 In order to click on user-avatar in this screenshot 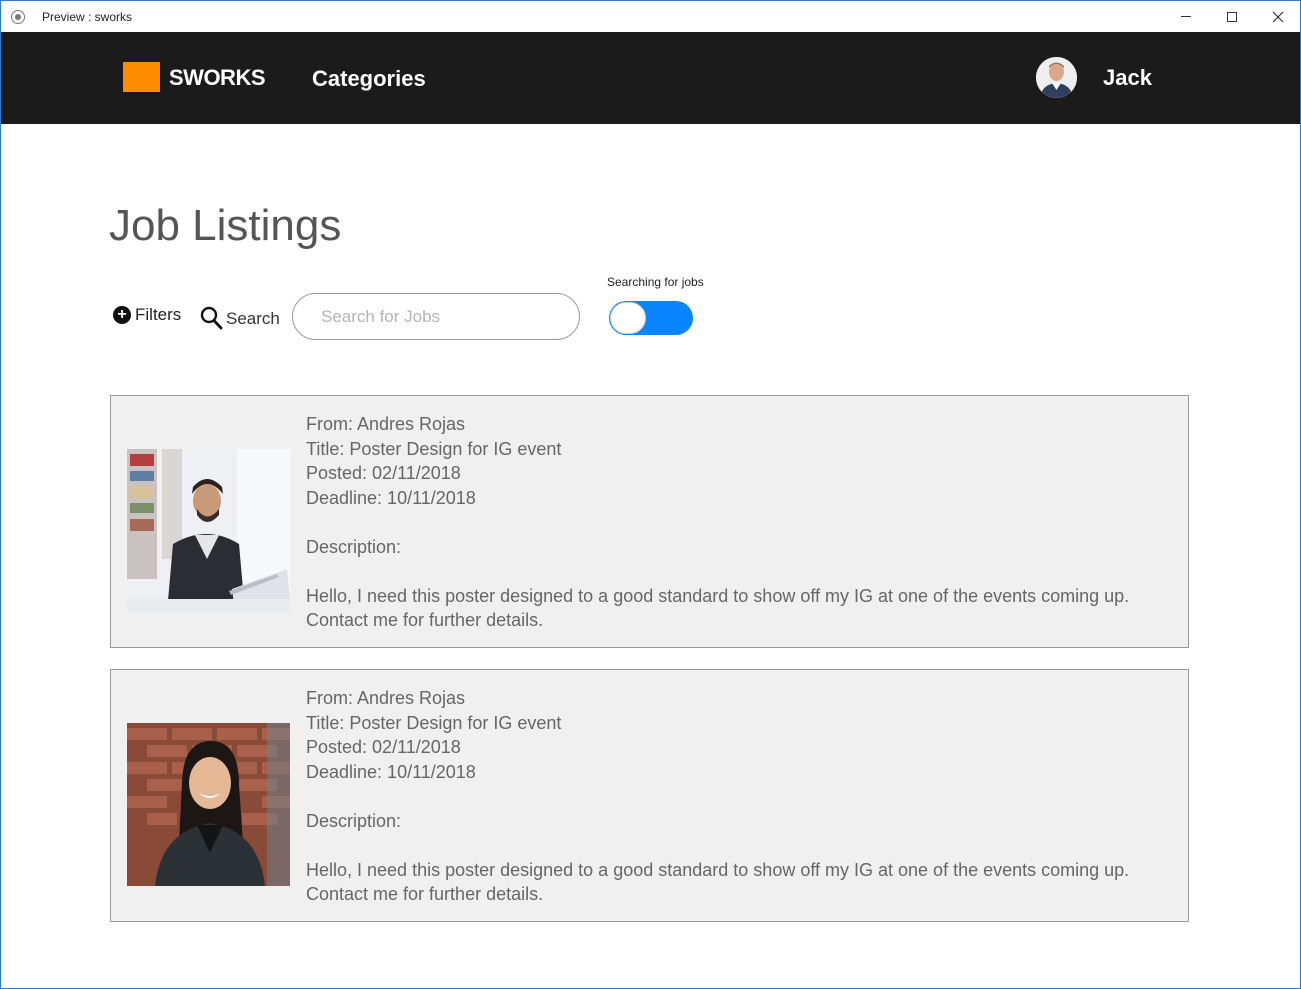, I will do `click(1056, 77)`.